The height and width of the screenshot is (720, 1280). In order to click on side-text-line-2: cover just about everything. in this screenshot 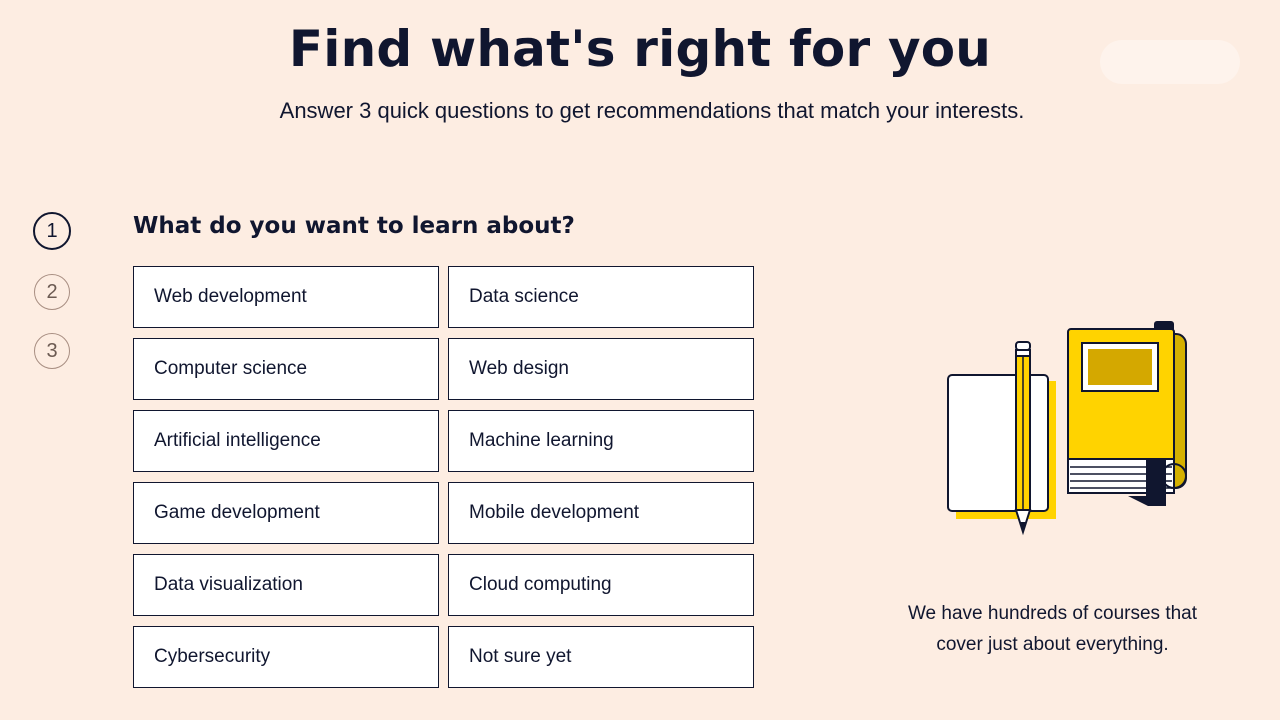, I will do `click(1052, 644)`.